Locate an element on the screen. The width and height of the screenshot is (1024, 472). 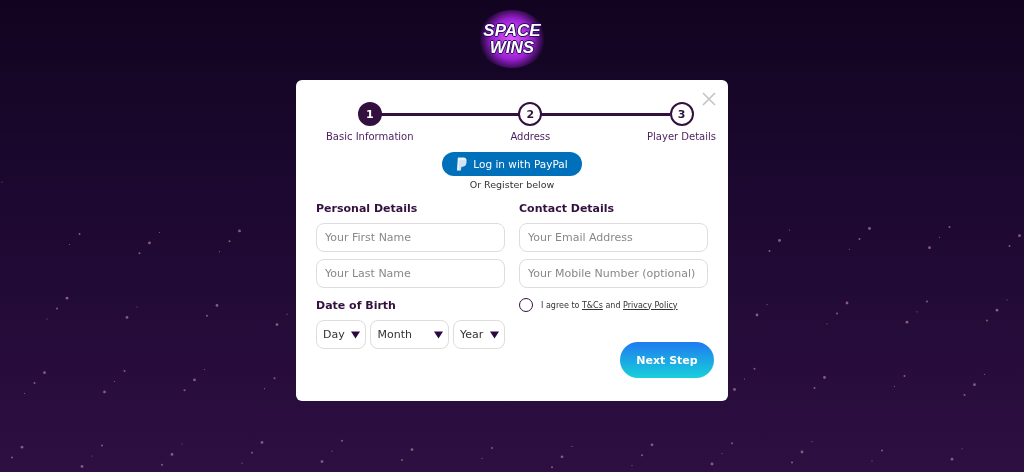
step-number: 3 is located at coordinates (681, 114).